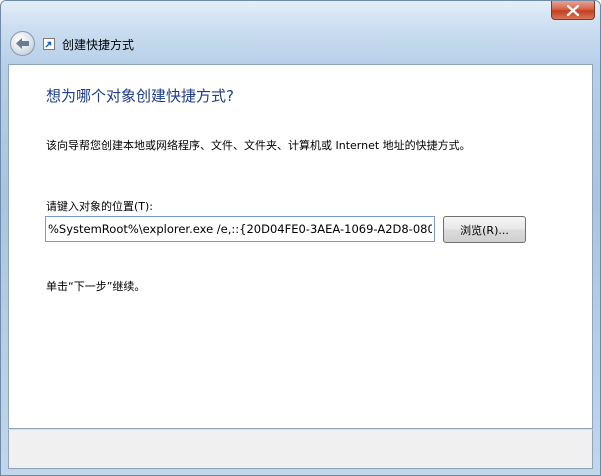 This screenshot has height=476, width=601. Describe the element at coordinates (96, 286) in the screenshot. I see `next-step-hint: 单击“下一步”继续。` at that location.